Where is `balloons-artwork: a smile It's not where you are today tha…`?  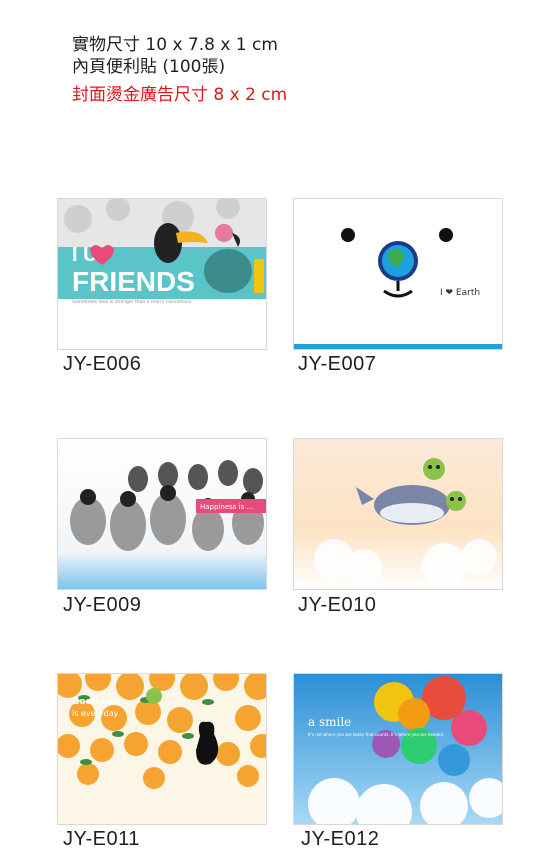 balloons-artwork: a smile It's not where you are today tha… is located at coordinates (398, 749).